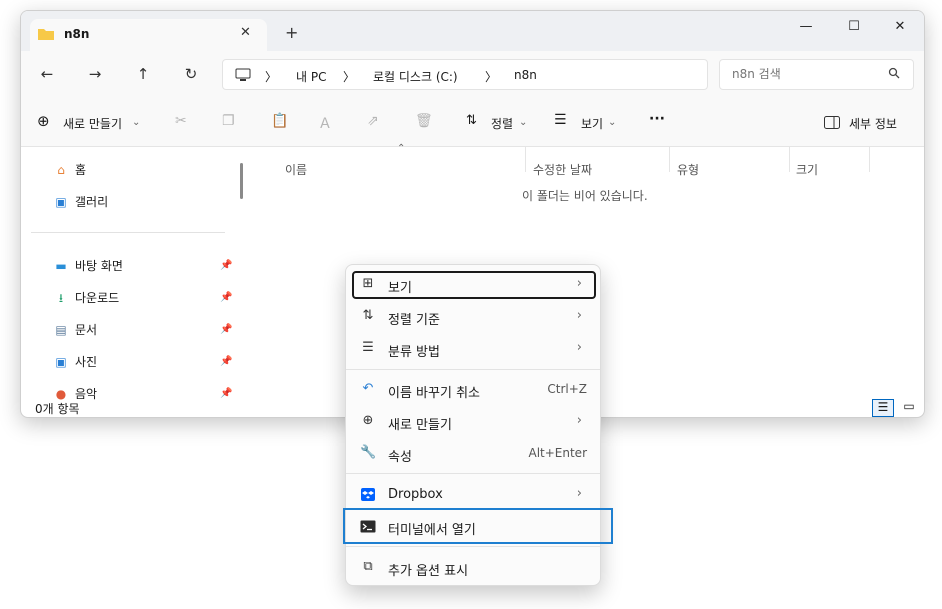  I want to click on menu-item-show-more-options: ⧉ 추가 옵션 표시, so click(474, 568).